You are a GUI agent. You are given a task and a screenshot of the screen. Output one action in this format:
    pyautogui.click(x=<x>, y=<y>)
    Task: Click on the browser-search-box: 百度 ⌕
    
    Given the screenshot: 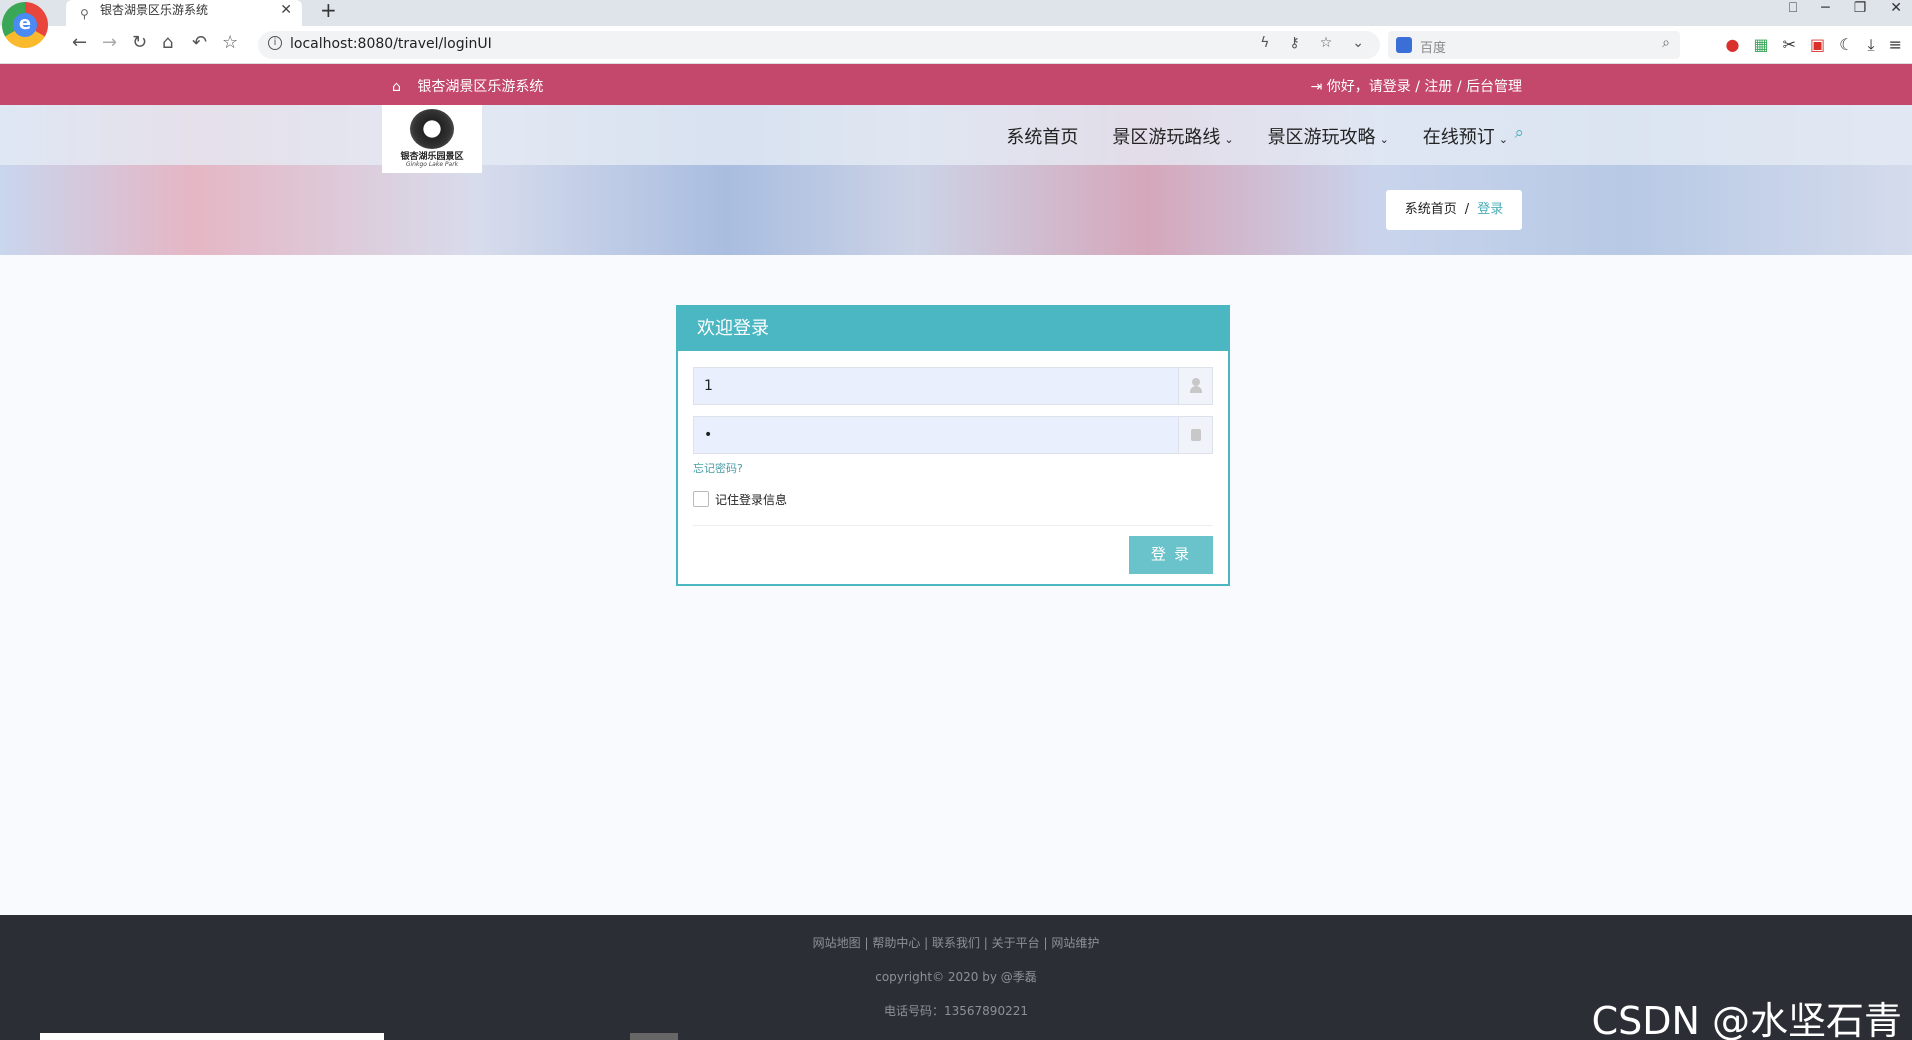 What is the action you would take?
    pyautogui.click(x=1534, y=45)
    